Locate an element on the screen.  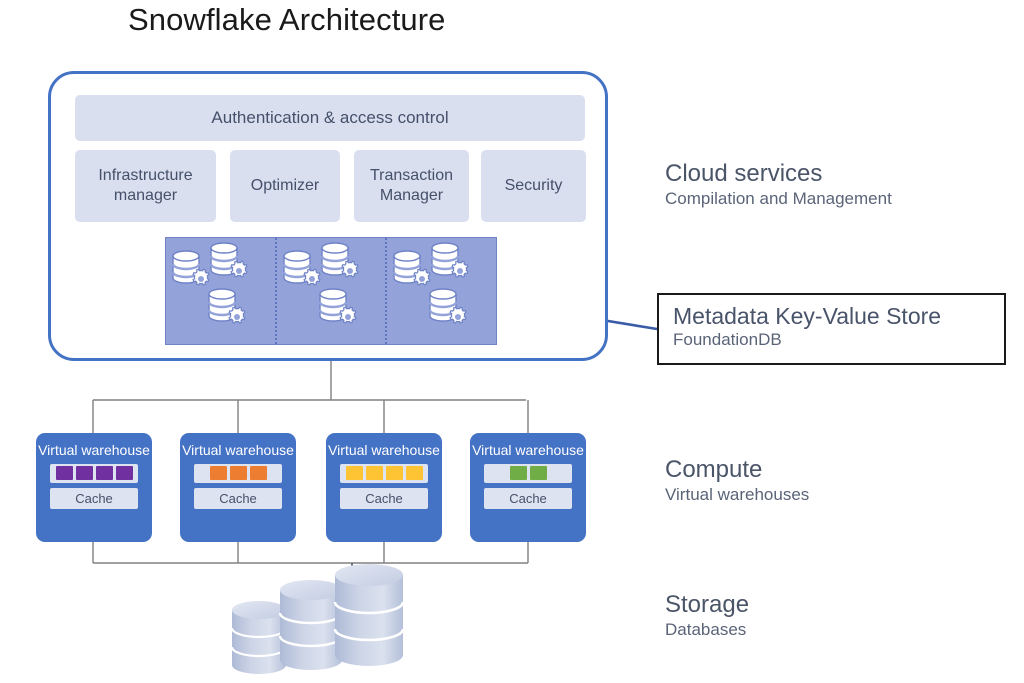
label-storage-subtitle: Databases is located at coordinates (706, 630).